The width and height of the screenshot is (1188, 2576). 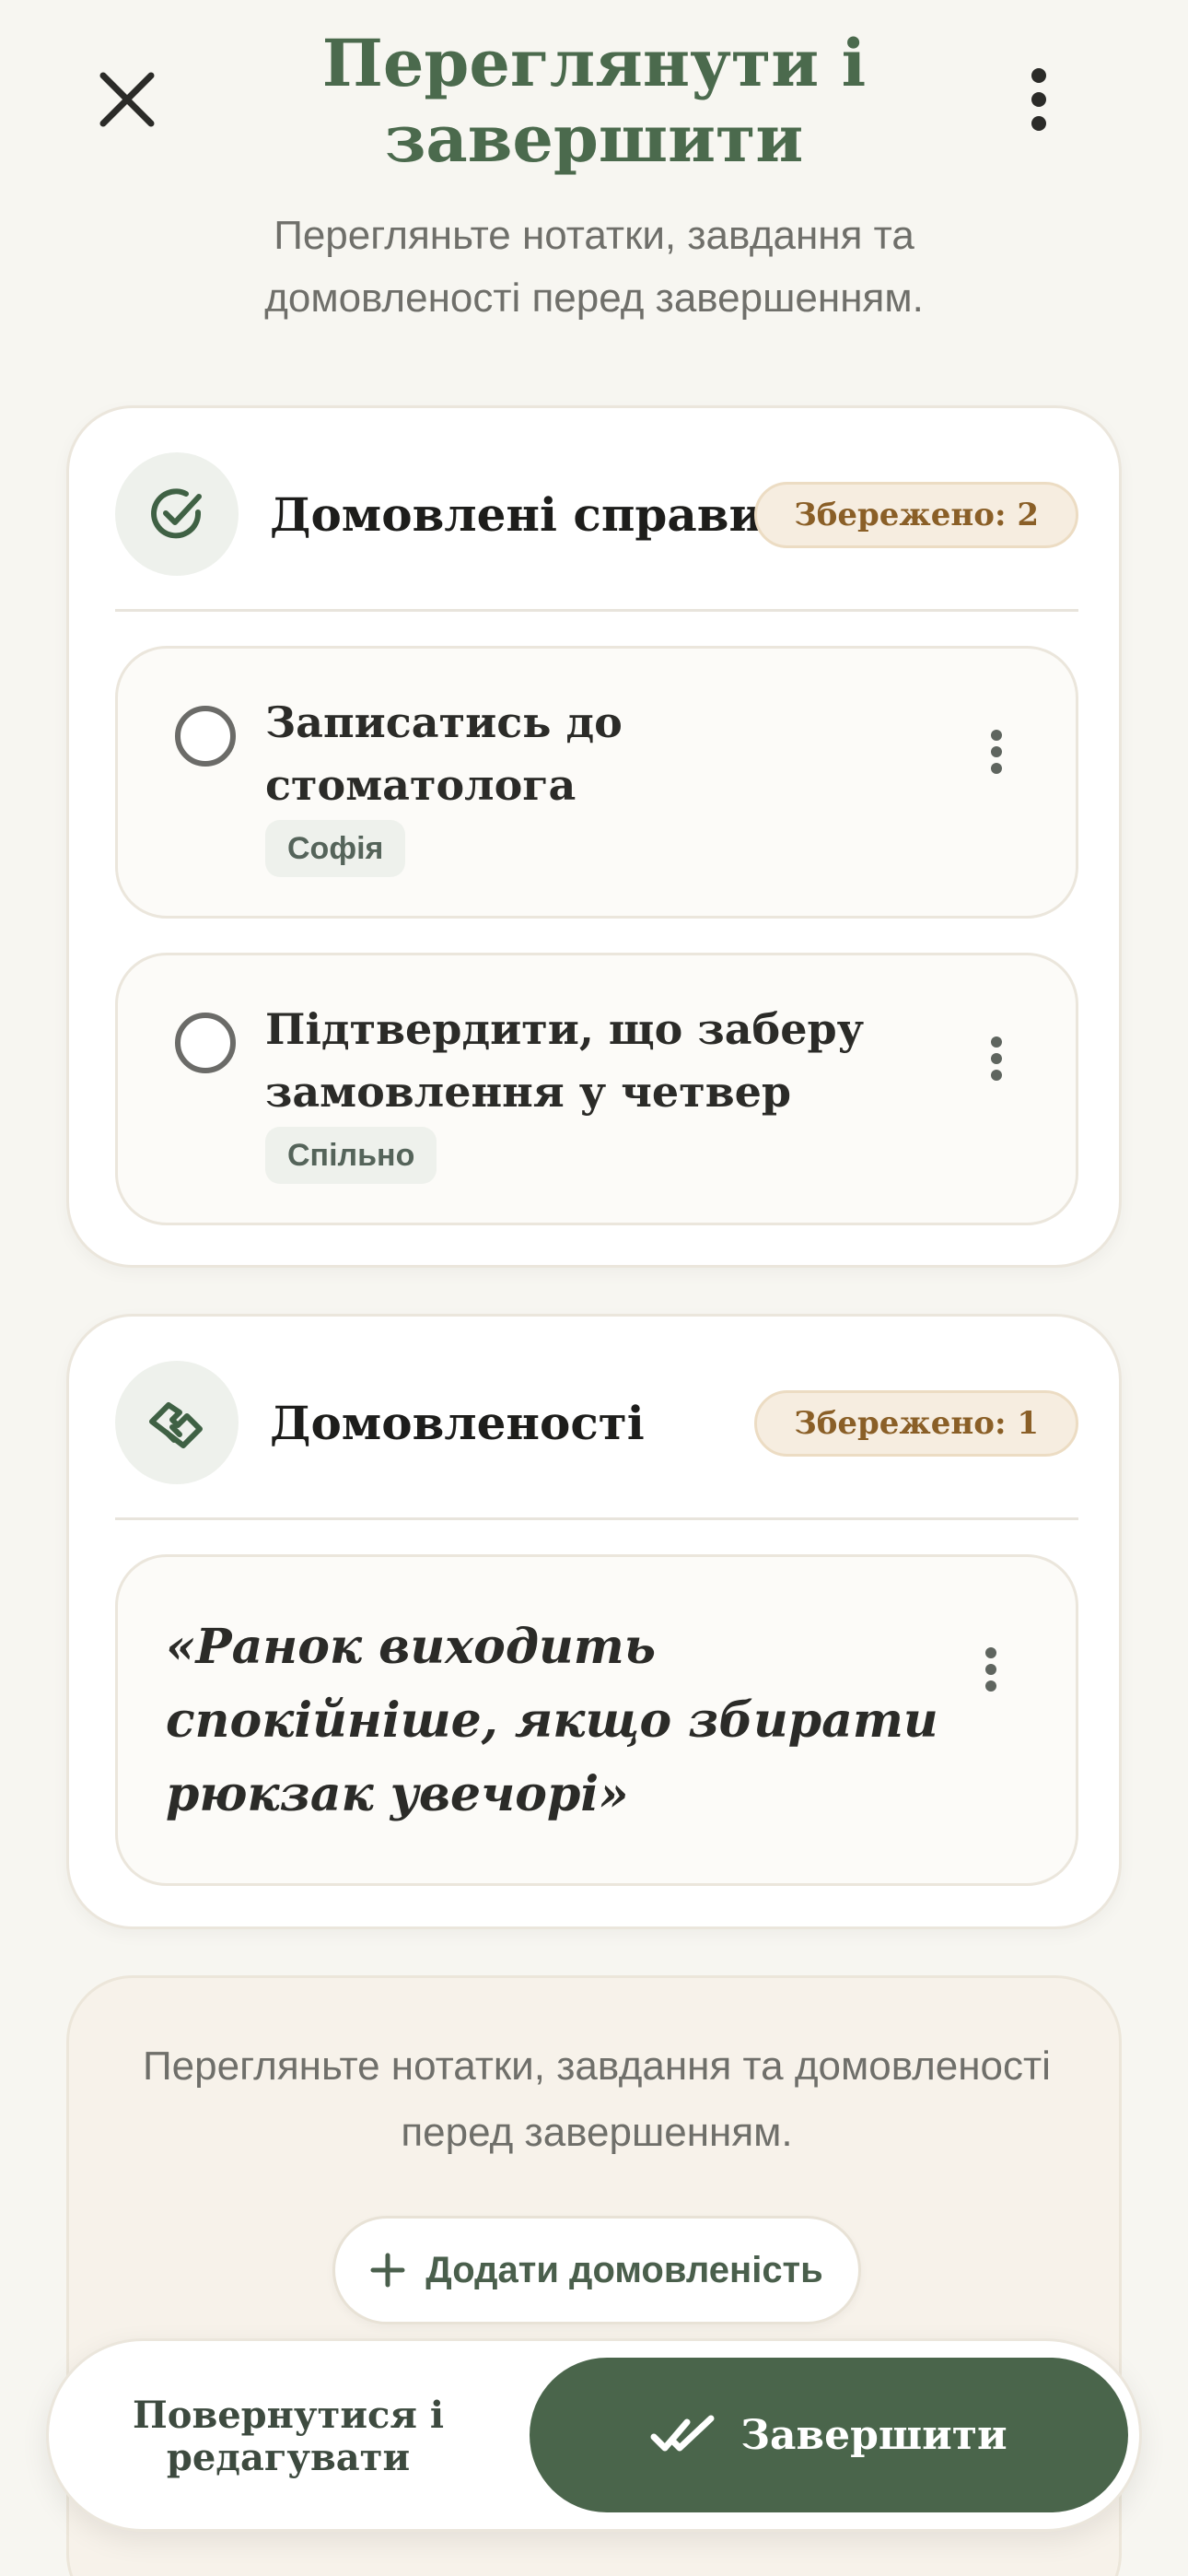 I want to click on todos-section-icon-wrap, so click(x=177, y=514).